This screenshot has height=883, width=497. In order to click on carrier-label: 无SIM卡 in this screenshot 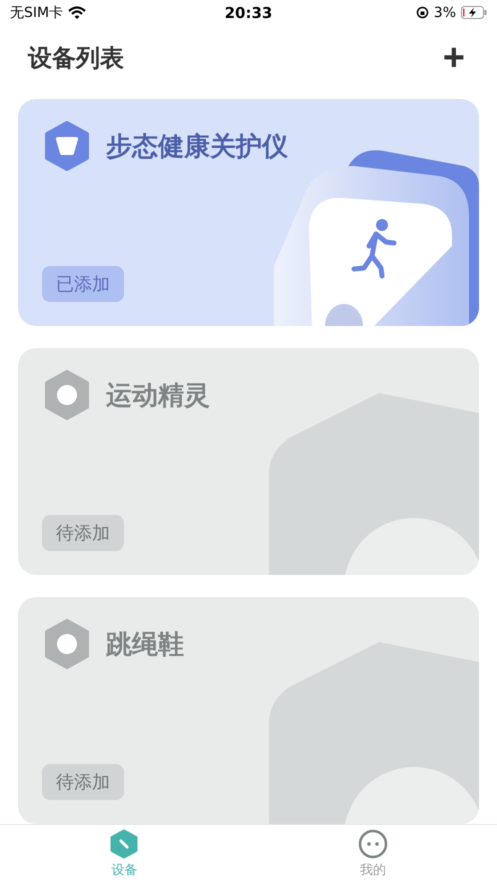, I will do `click(37, 13)`.